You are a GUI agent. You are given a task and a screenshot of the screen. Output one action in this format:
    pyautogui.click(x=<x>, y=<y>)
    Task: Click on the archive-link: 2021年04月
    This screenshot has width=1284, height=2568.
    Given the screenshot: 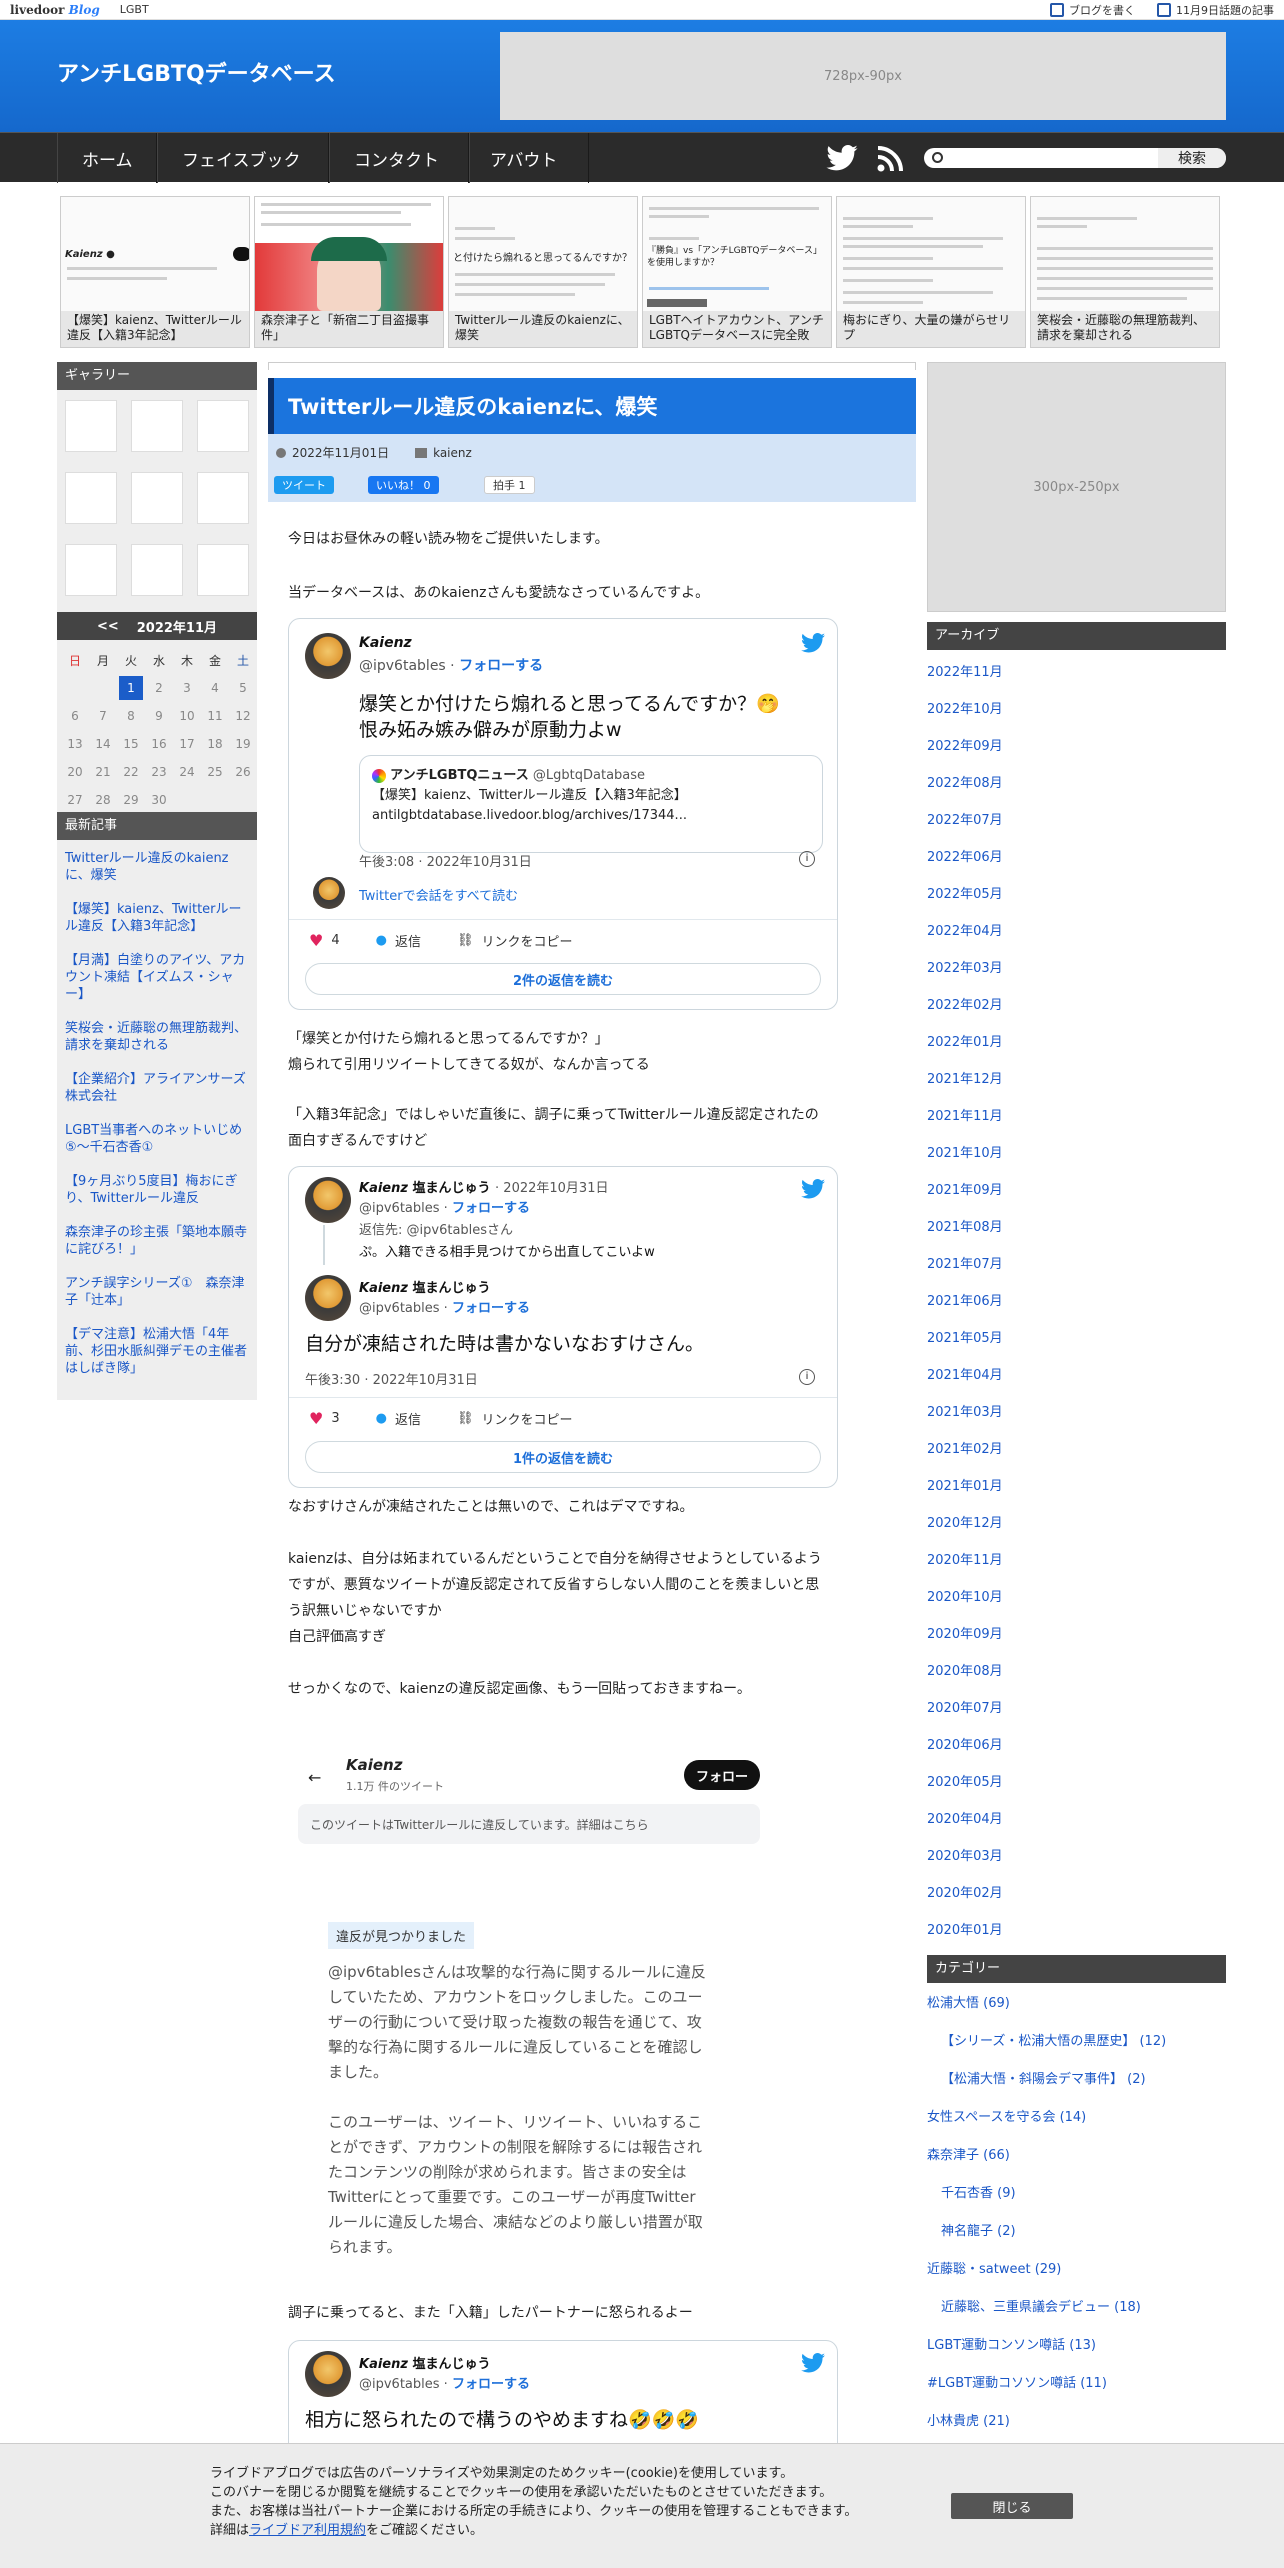 What is the action you would take?
    pyautogui.click(x=1076, y=1375)
    